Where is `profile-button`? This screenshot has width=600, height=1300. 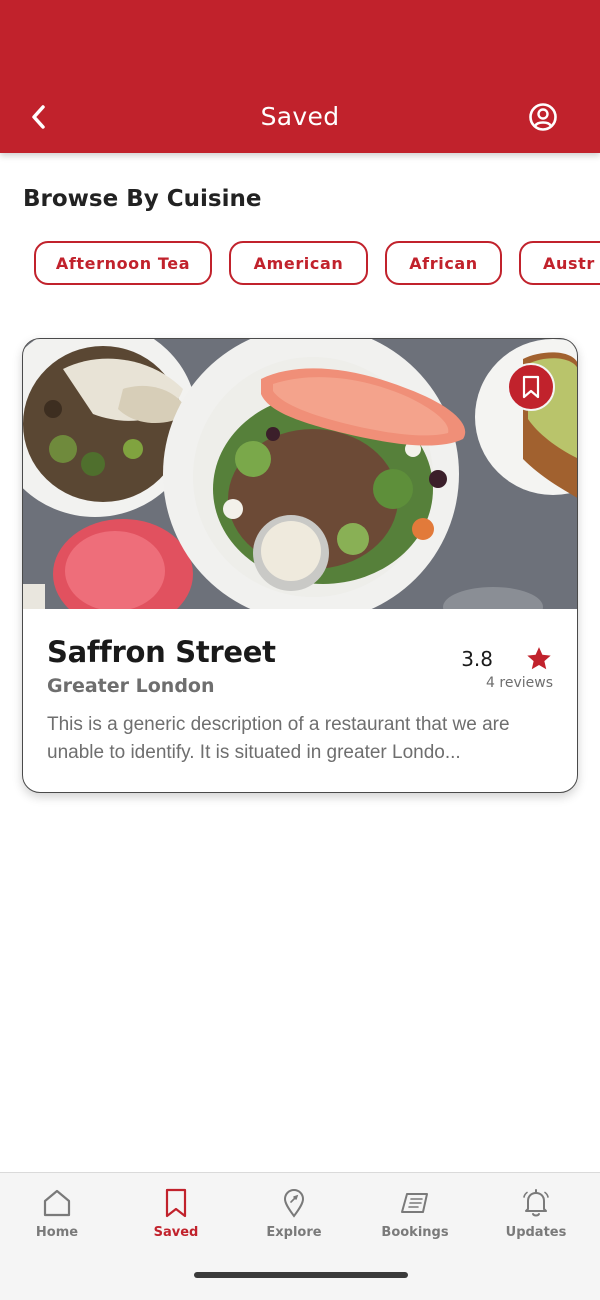 profile-button is located at coordinates (543, 117).